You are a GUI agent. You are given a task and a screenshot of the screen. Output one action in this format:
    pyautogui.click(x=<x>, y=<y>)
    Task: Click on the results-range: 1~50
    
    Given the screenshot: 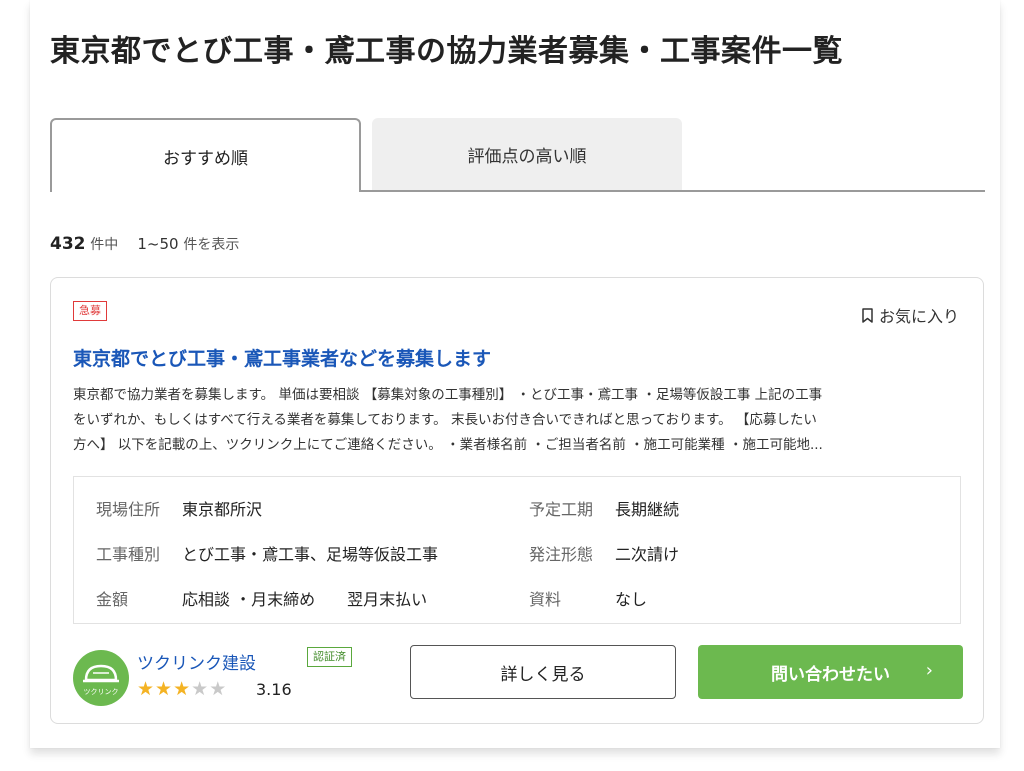 What is the action you would take?
    pyautogui.click(x=158, y=244)
    